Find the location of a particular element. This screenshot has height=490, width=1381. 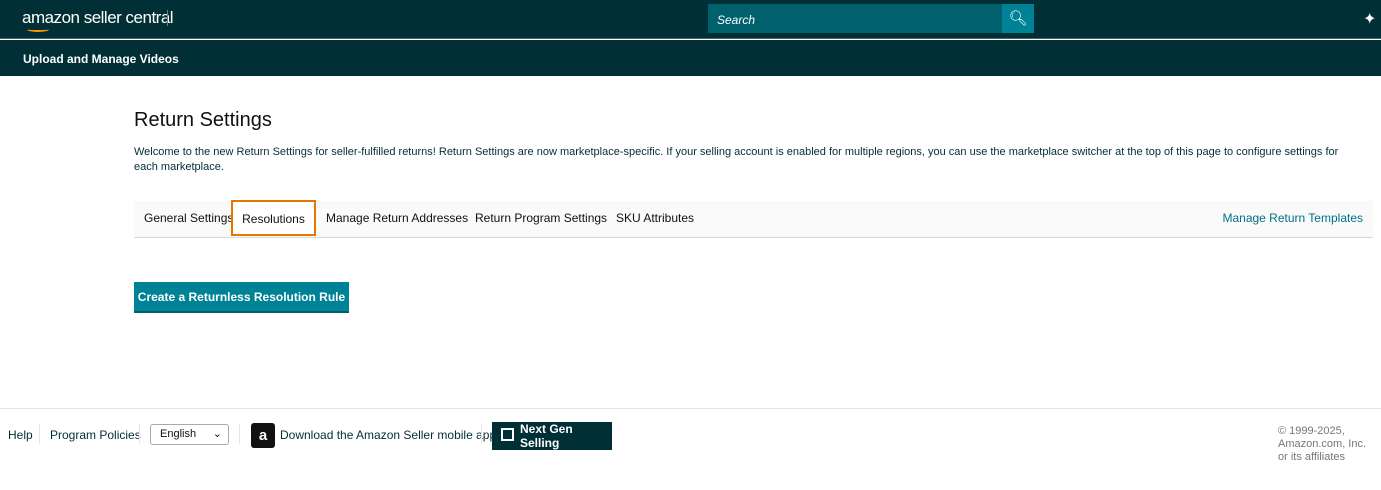

top-bar: amazon seller central Search 🔍︎ ✦ is located at coordinates (690, 19).